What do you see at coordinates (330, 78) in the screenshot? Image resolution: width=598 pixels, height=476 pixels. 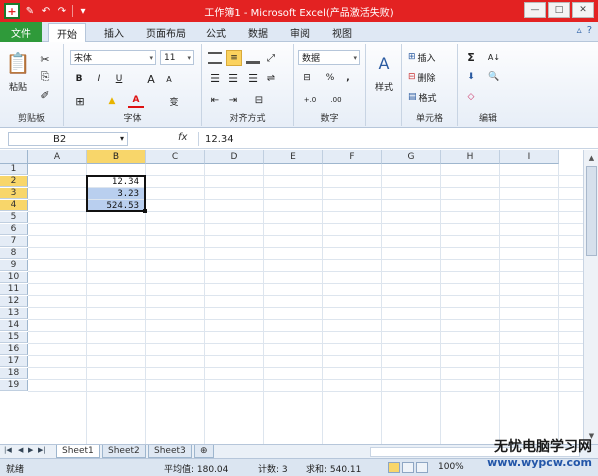 I see `percent-icon: %` at bounding box center [330, 78].